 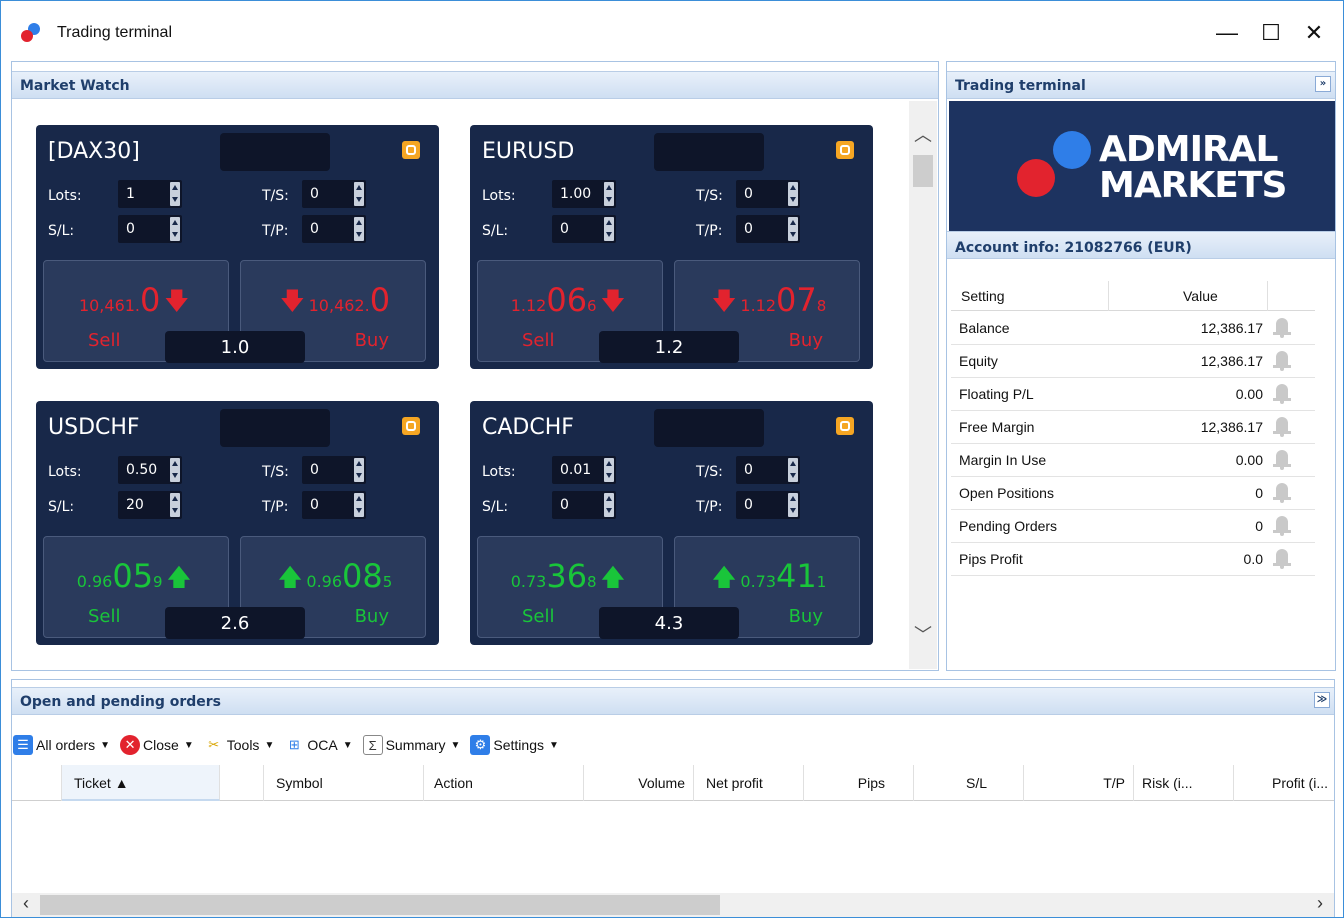 What do you see at coordinates (514, 745) in the screenshot?
I see `settings-button: ⚙ Settings ▼` at bounding box center [514, 745].